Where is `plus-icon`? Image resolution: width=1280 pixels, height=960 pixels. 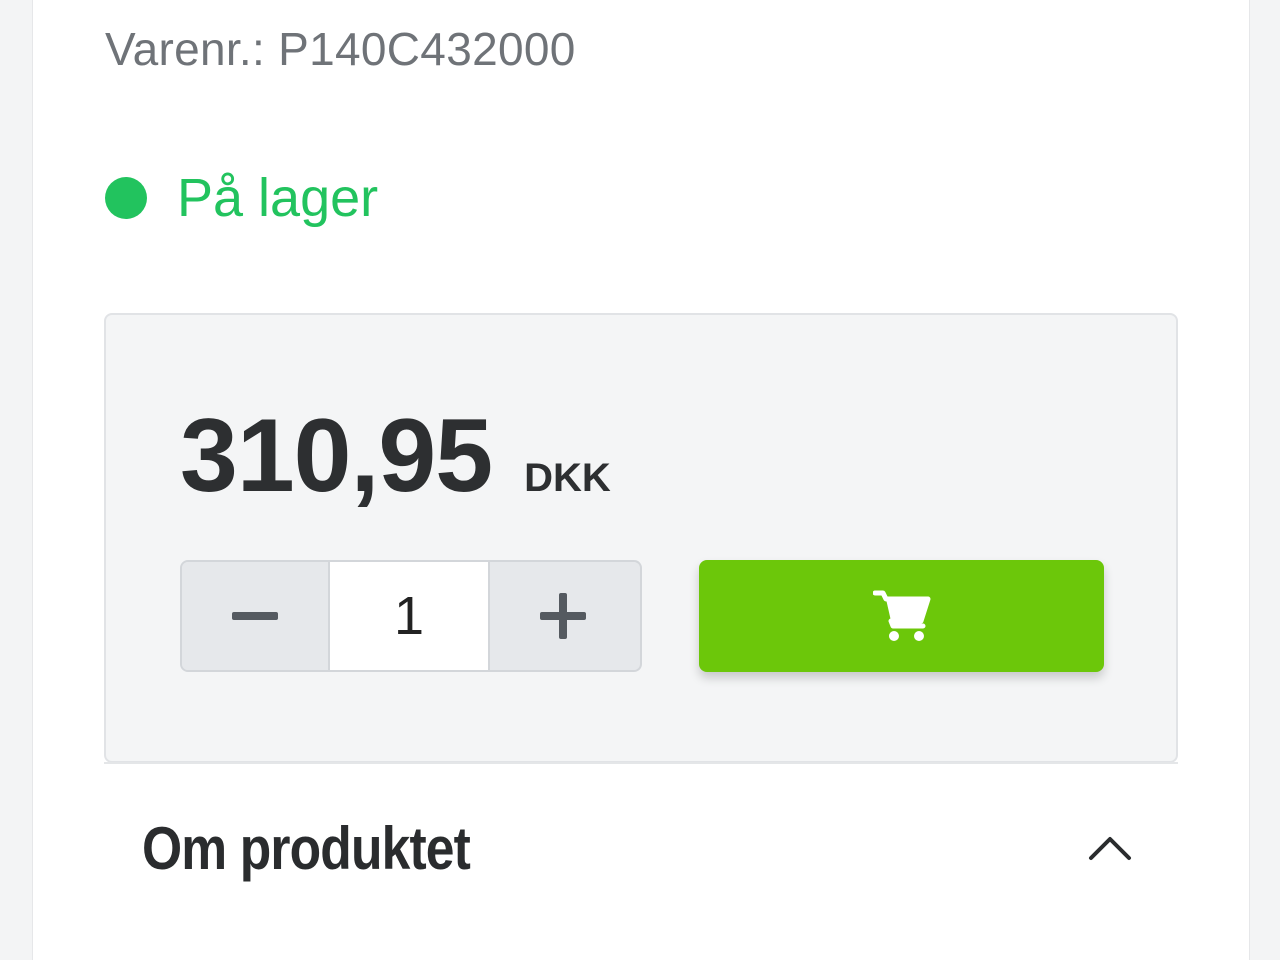
plus-icon is located at coordinates (563, 616).